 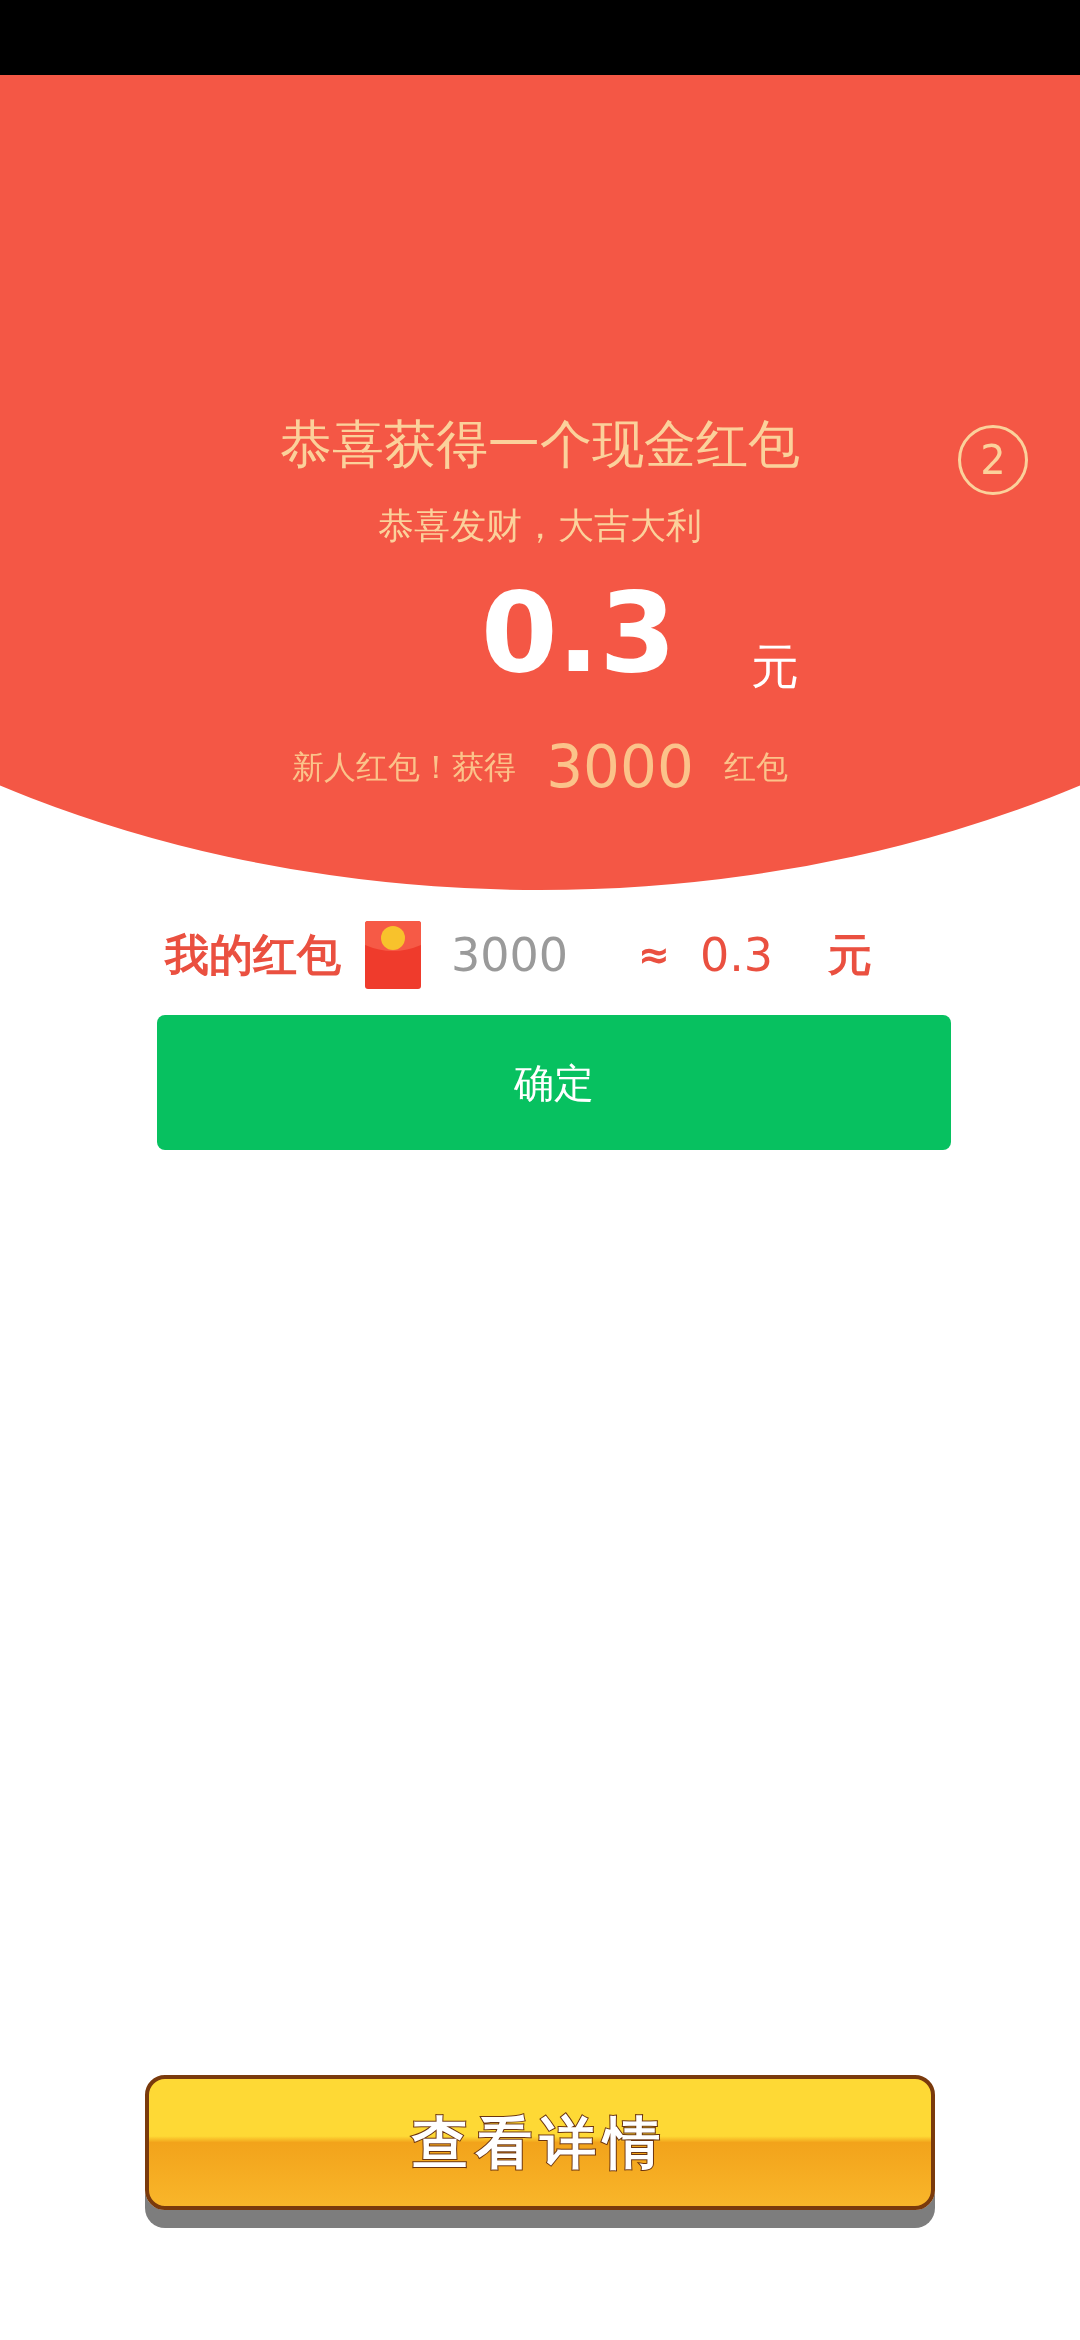 What do you see at coordinates (850, 955) in the screenshot?
I see `cash-unit: 元` at bounding box center [850, 955].